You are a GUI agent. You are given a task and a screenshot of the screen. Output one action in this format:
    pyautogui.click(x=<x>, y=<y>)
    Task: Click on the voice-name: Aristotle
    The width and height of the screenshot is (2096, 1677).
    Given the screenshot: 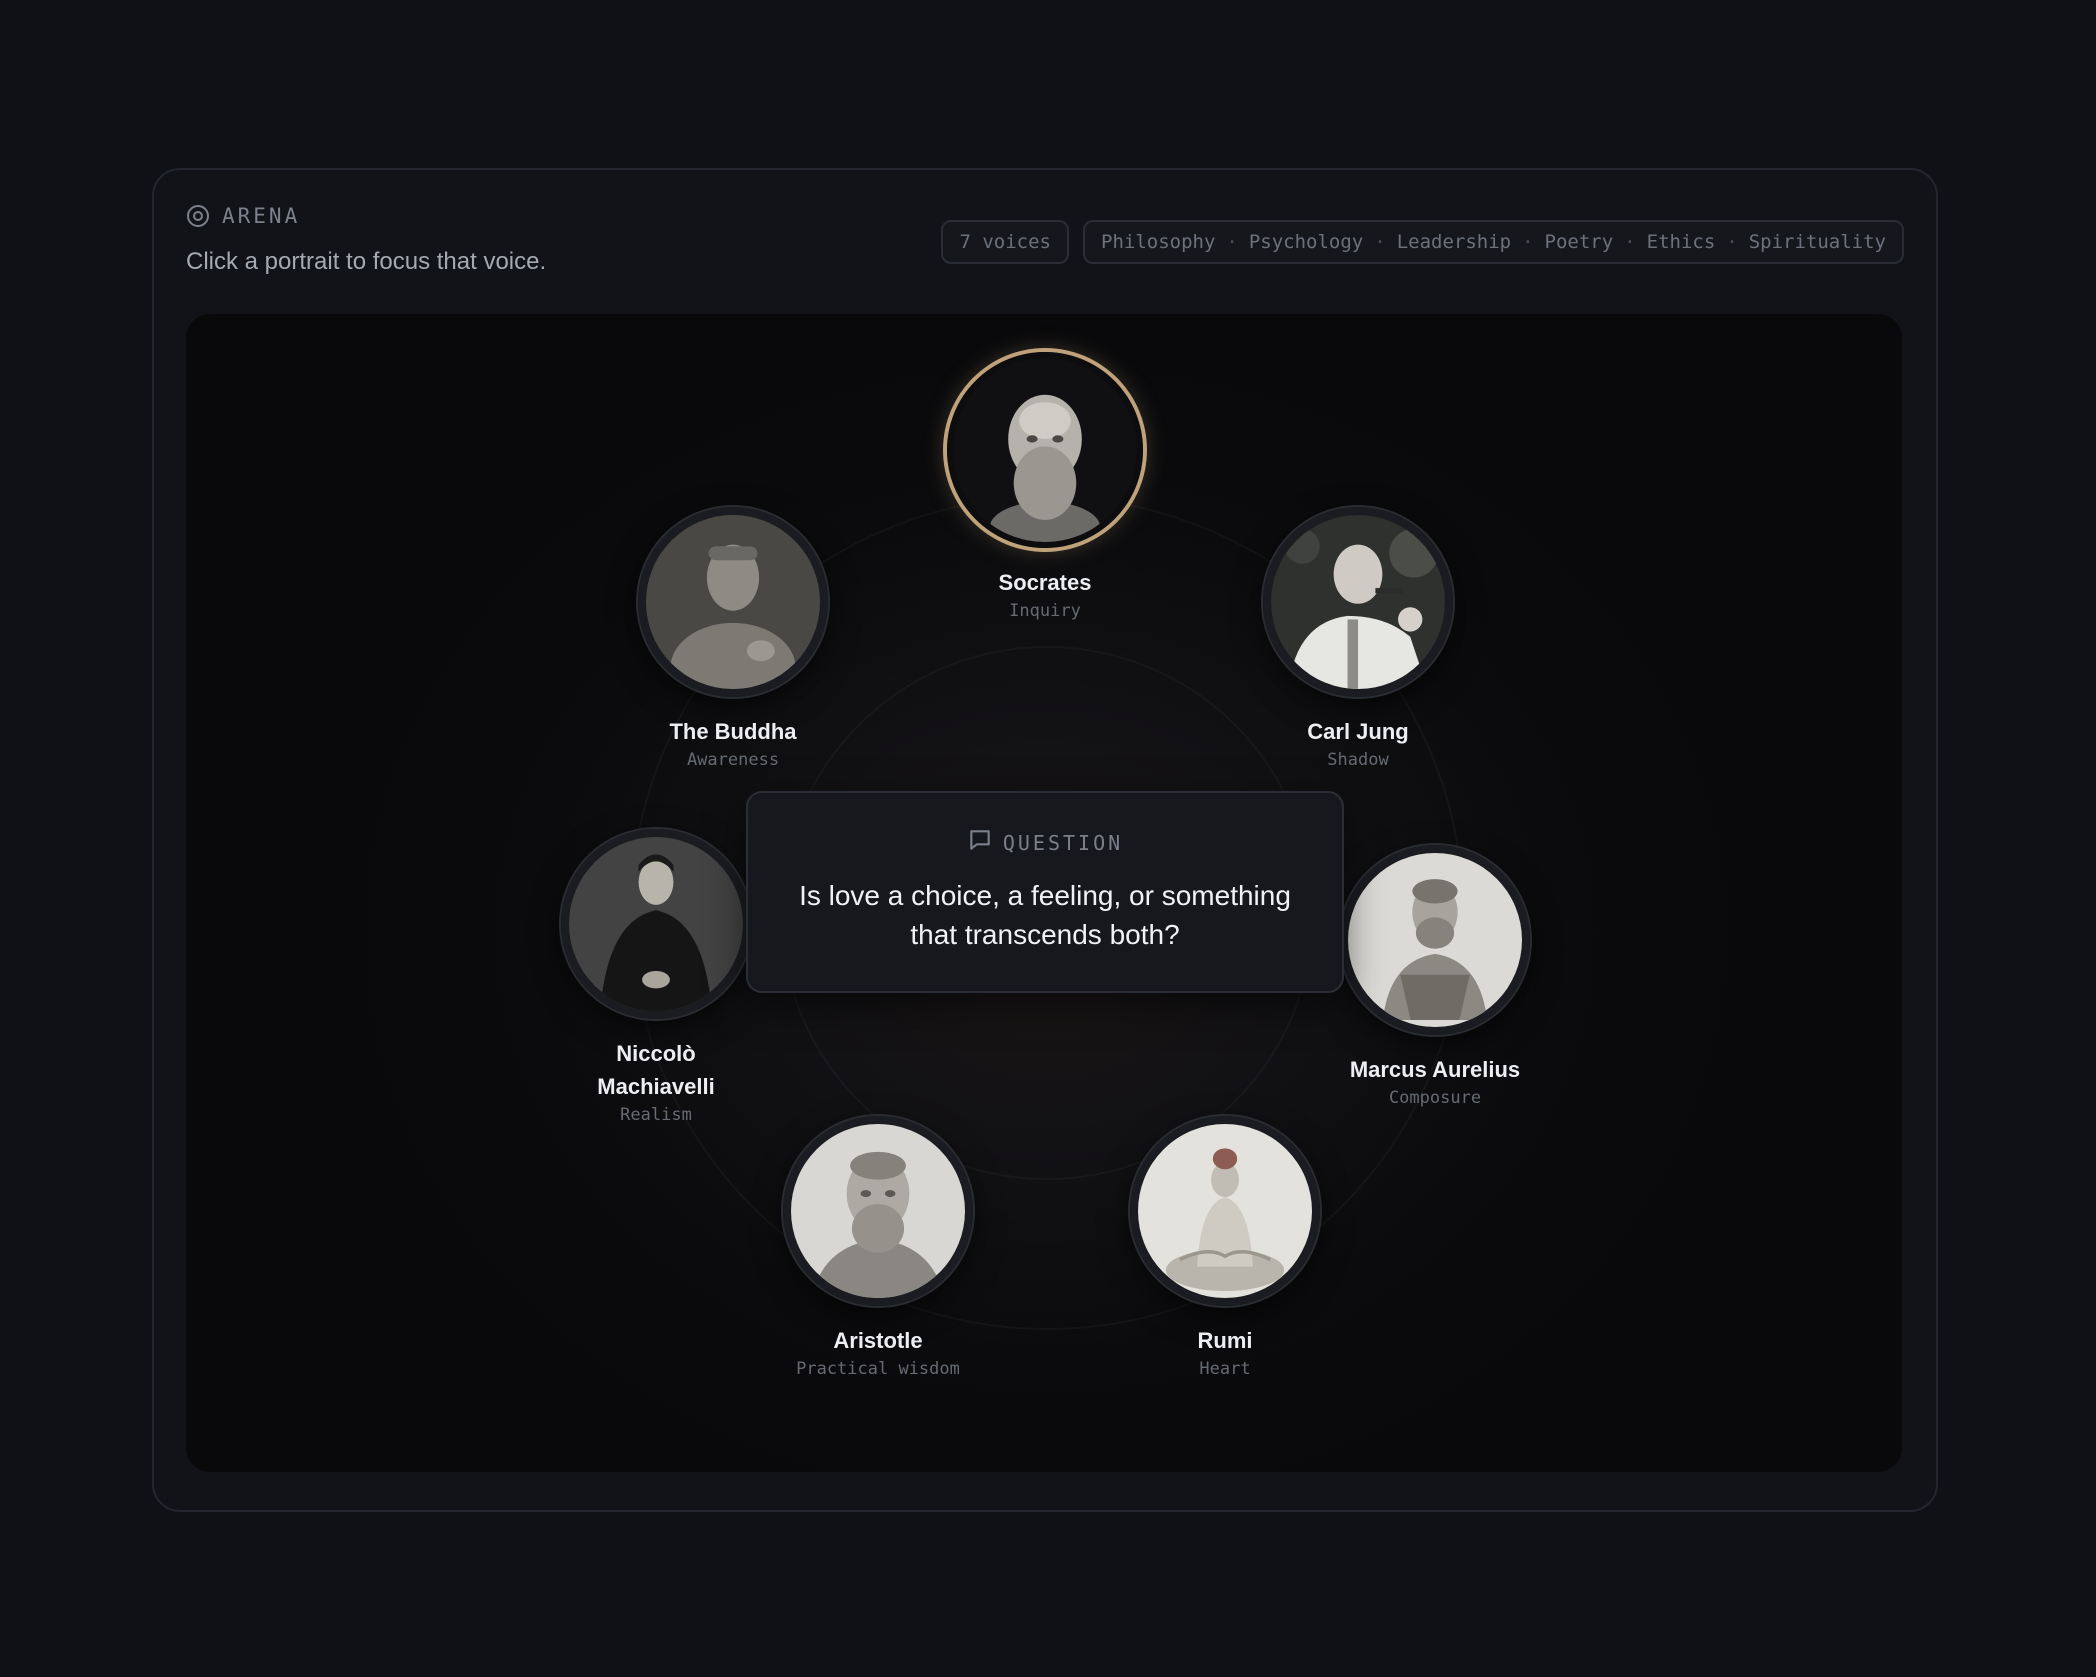 What is the action you would take?
    pyautogui.click(x=878, y=1340)
    